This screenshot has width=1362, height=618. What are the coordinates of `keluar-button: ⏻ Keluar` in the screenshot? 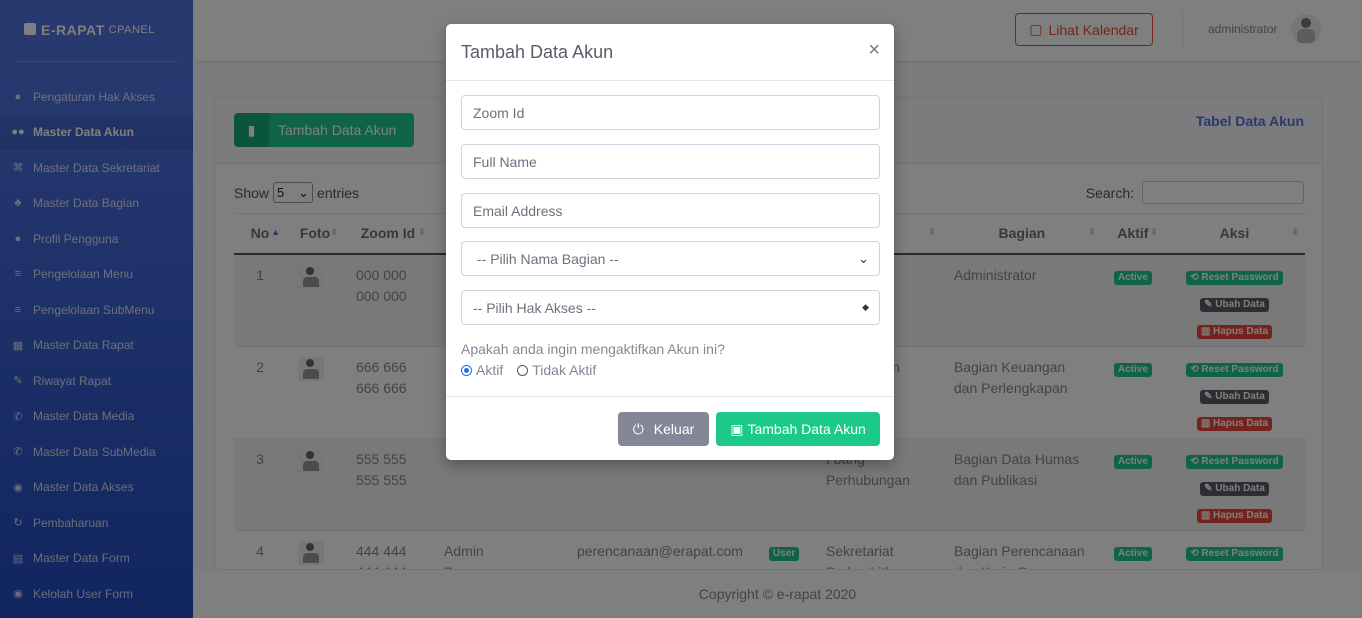 It's located at (663, 429).